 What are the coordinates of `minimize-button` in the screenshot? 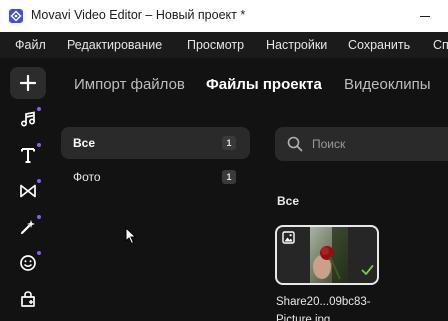 It's located at (425, 16).